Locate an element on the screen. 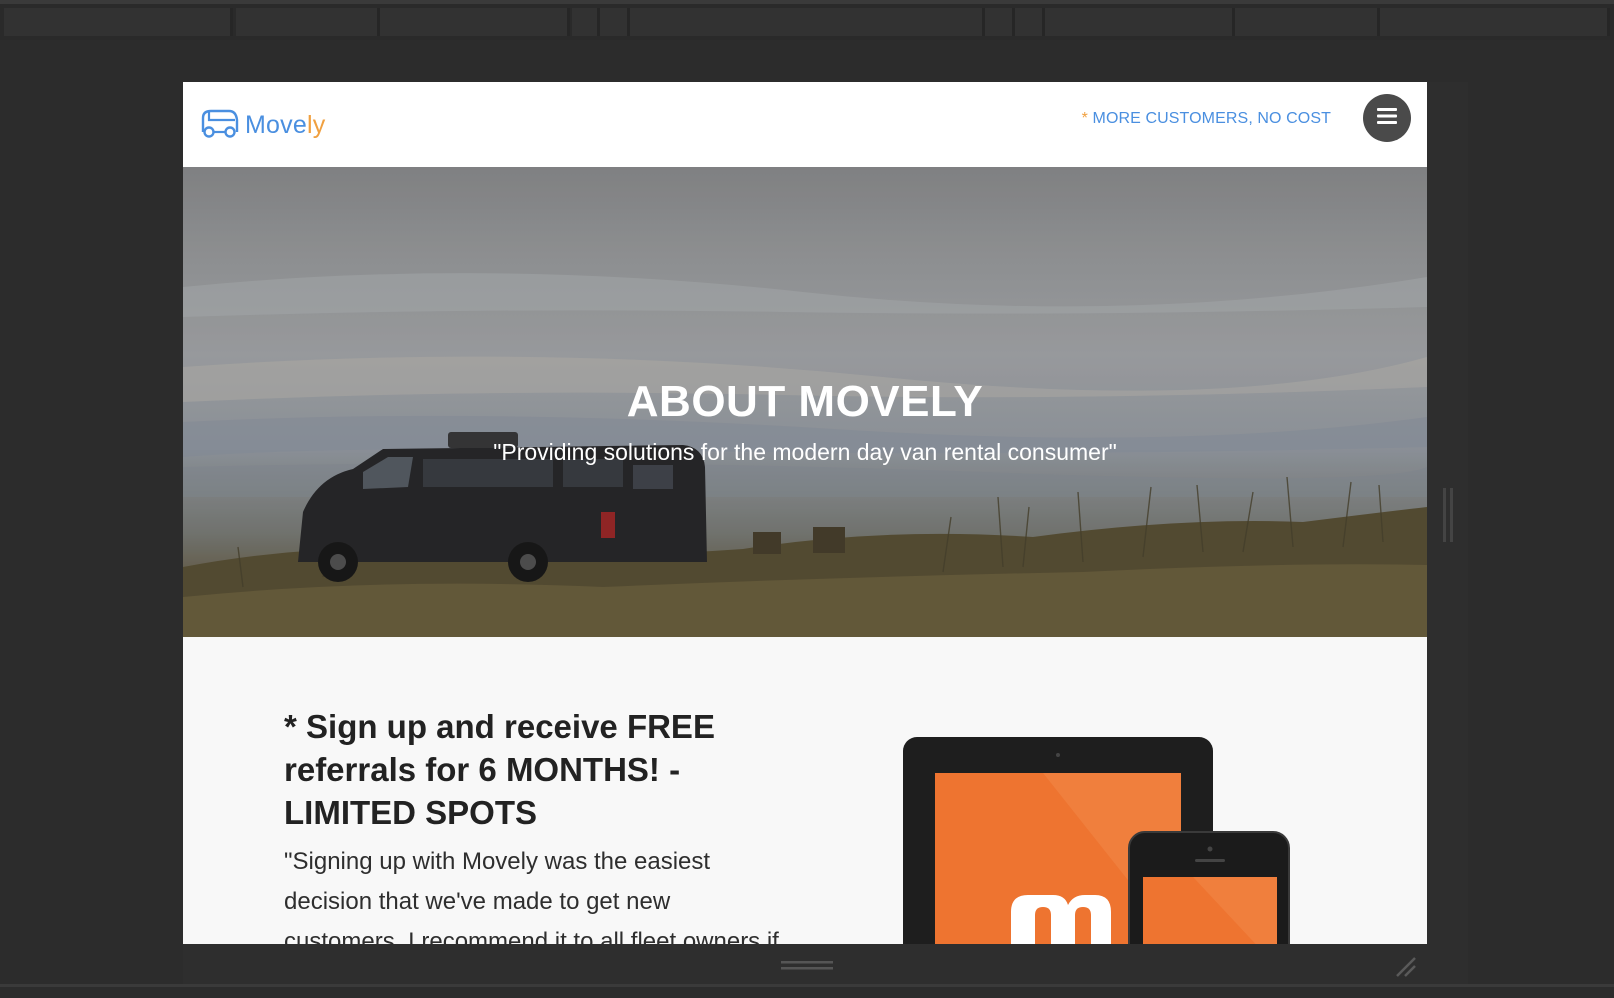 Image resolution: width=1614 pixels, height=998 pixels. hamburger-menu-icon is located at coordinates (1387, 118).